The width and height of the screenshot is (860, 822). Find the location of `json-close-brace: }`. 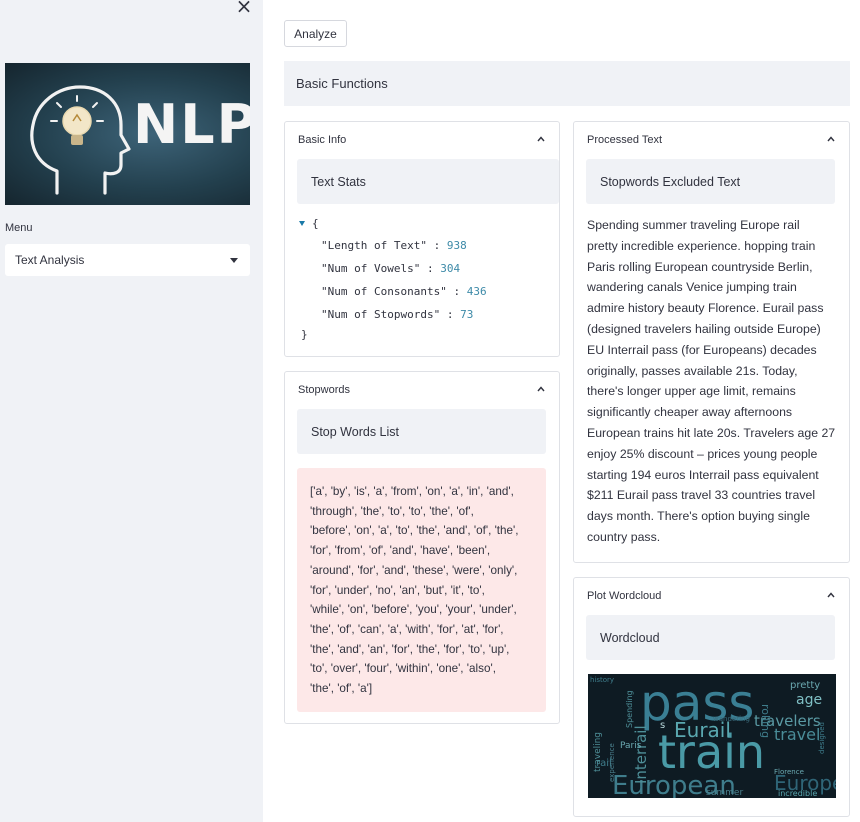

json-close-brace: } is located at coordinates (304, 334).